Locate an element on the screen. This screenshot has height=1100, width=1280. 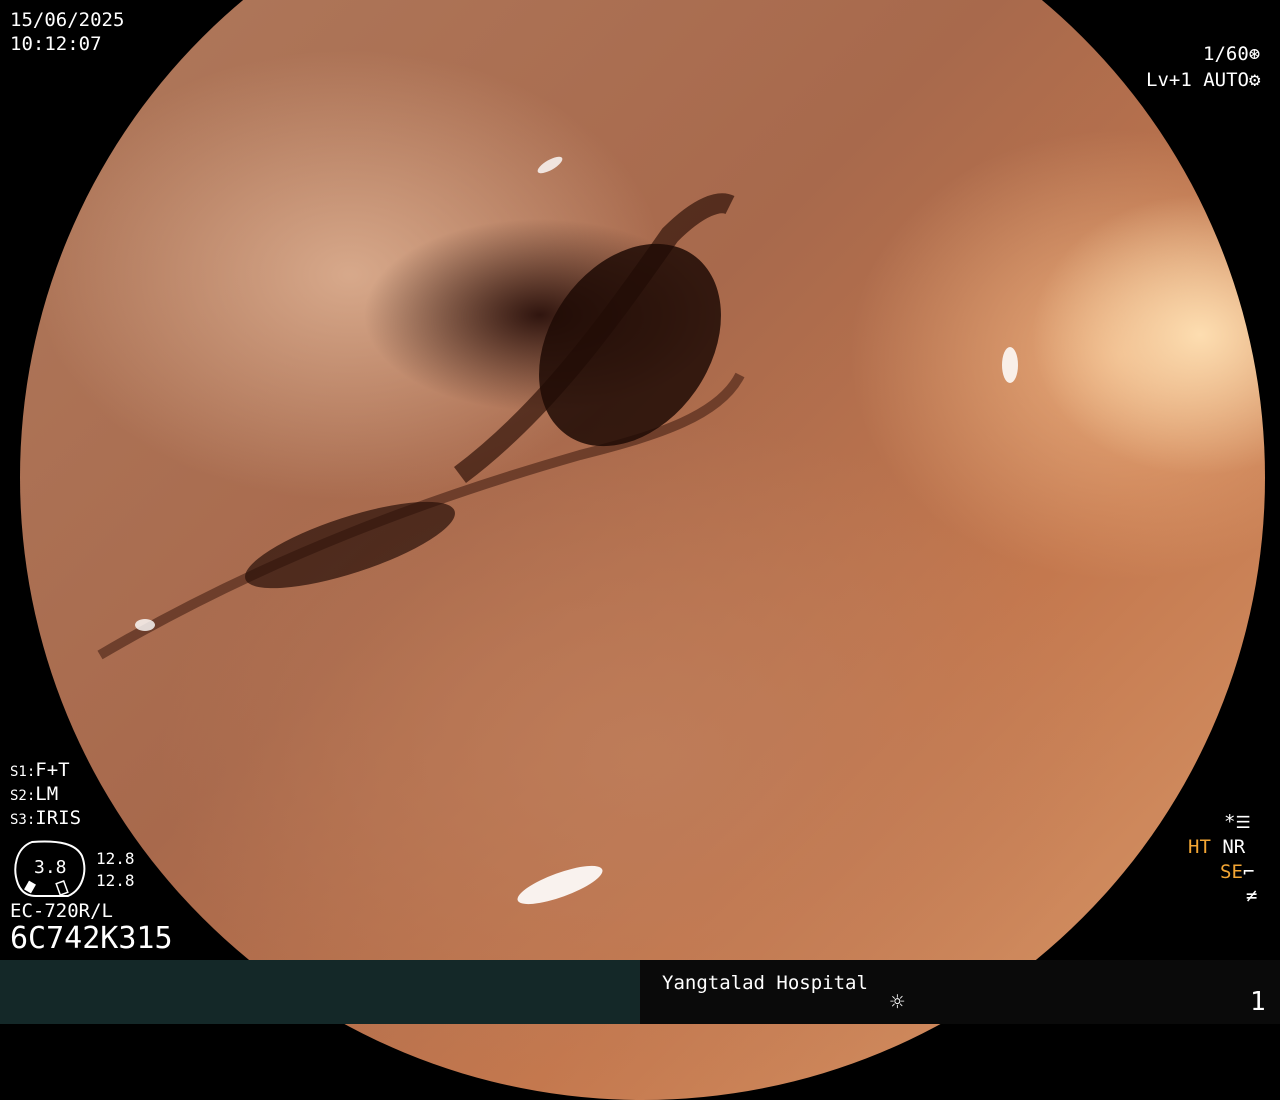
brightness-icon: ☼ is located at coordinates (897, 1002).